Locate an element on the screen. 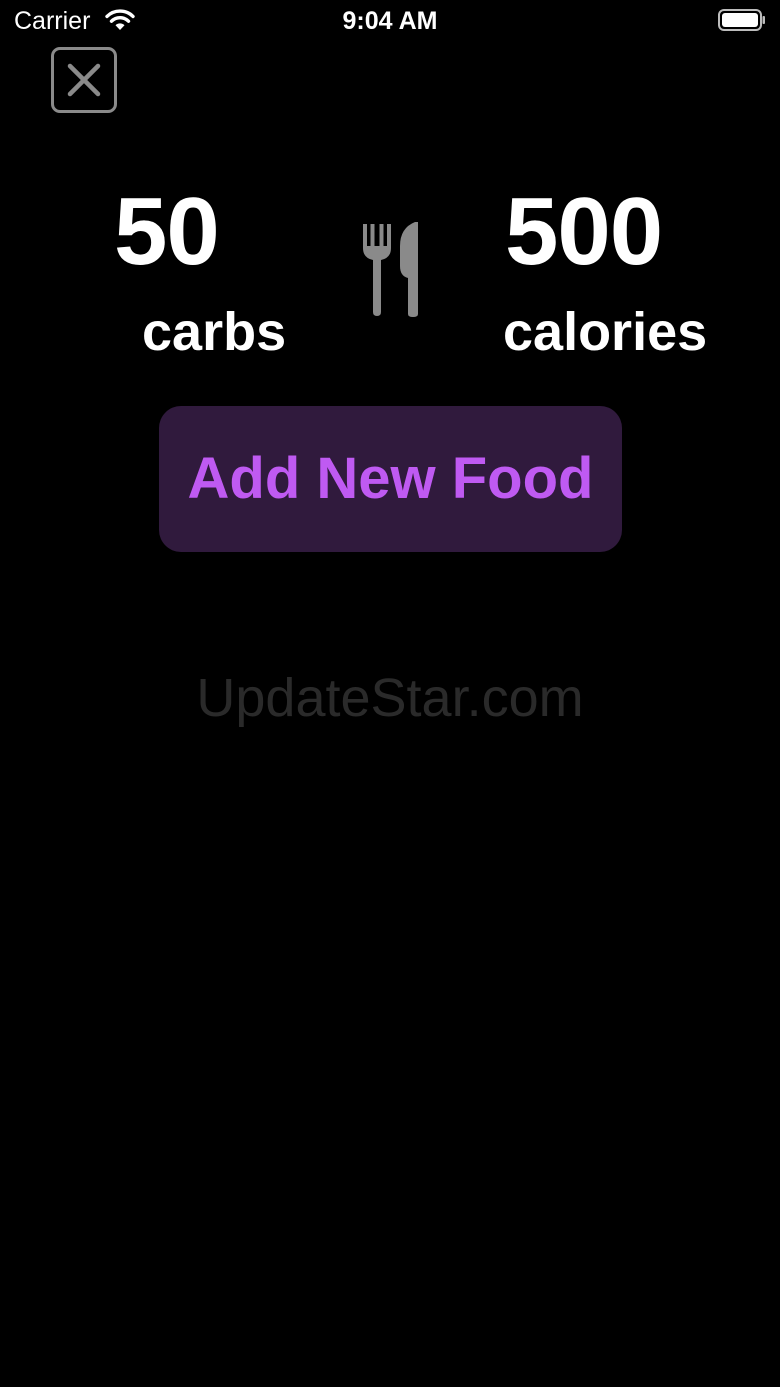  watermark-text: UpdateStar.com is located at coordinates (390, 698).